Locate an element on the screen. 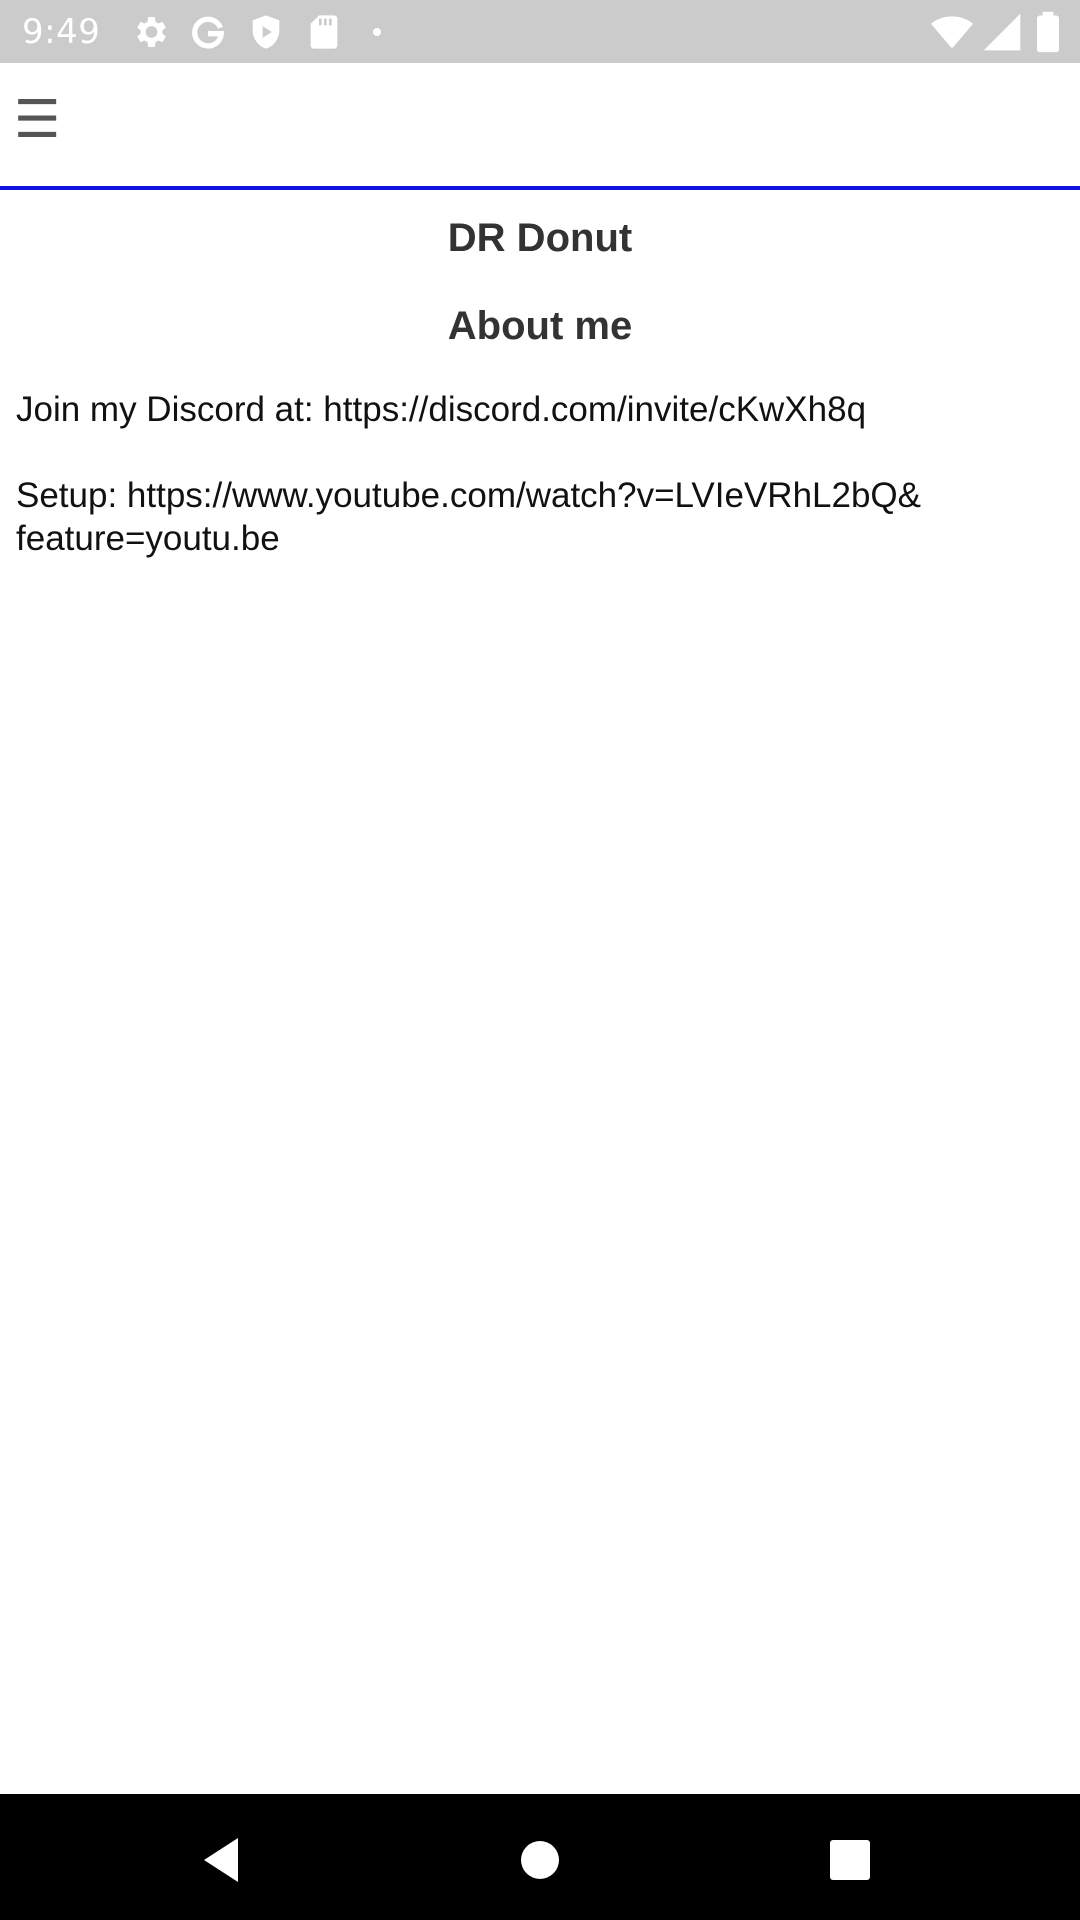 Image resolution: width=1080 pixels, height=1920 pixels. wifi-icon is located at coordinates (952, 32).